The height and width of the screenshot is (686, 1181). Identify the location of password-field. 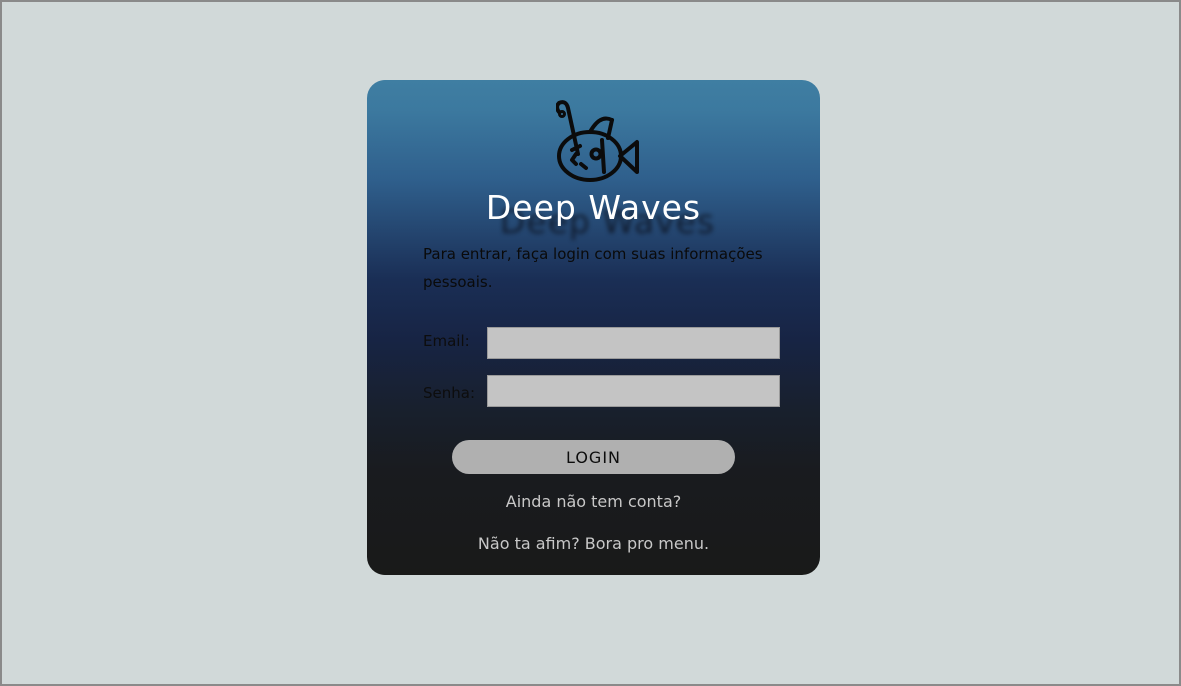
(633, 391).